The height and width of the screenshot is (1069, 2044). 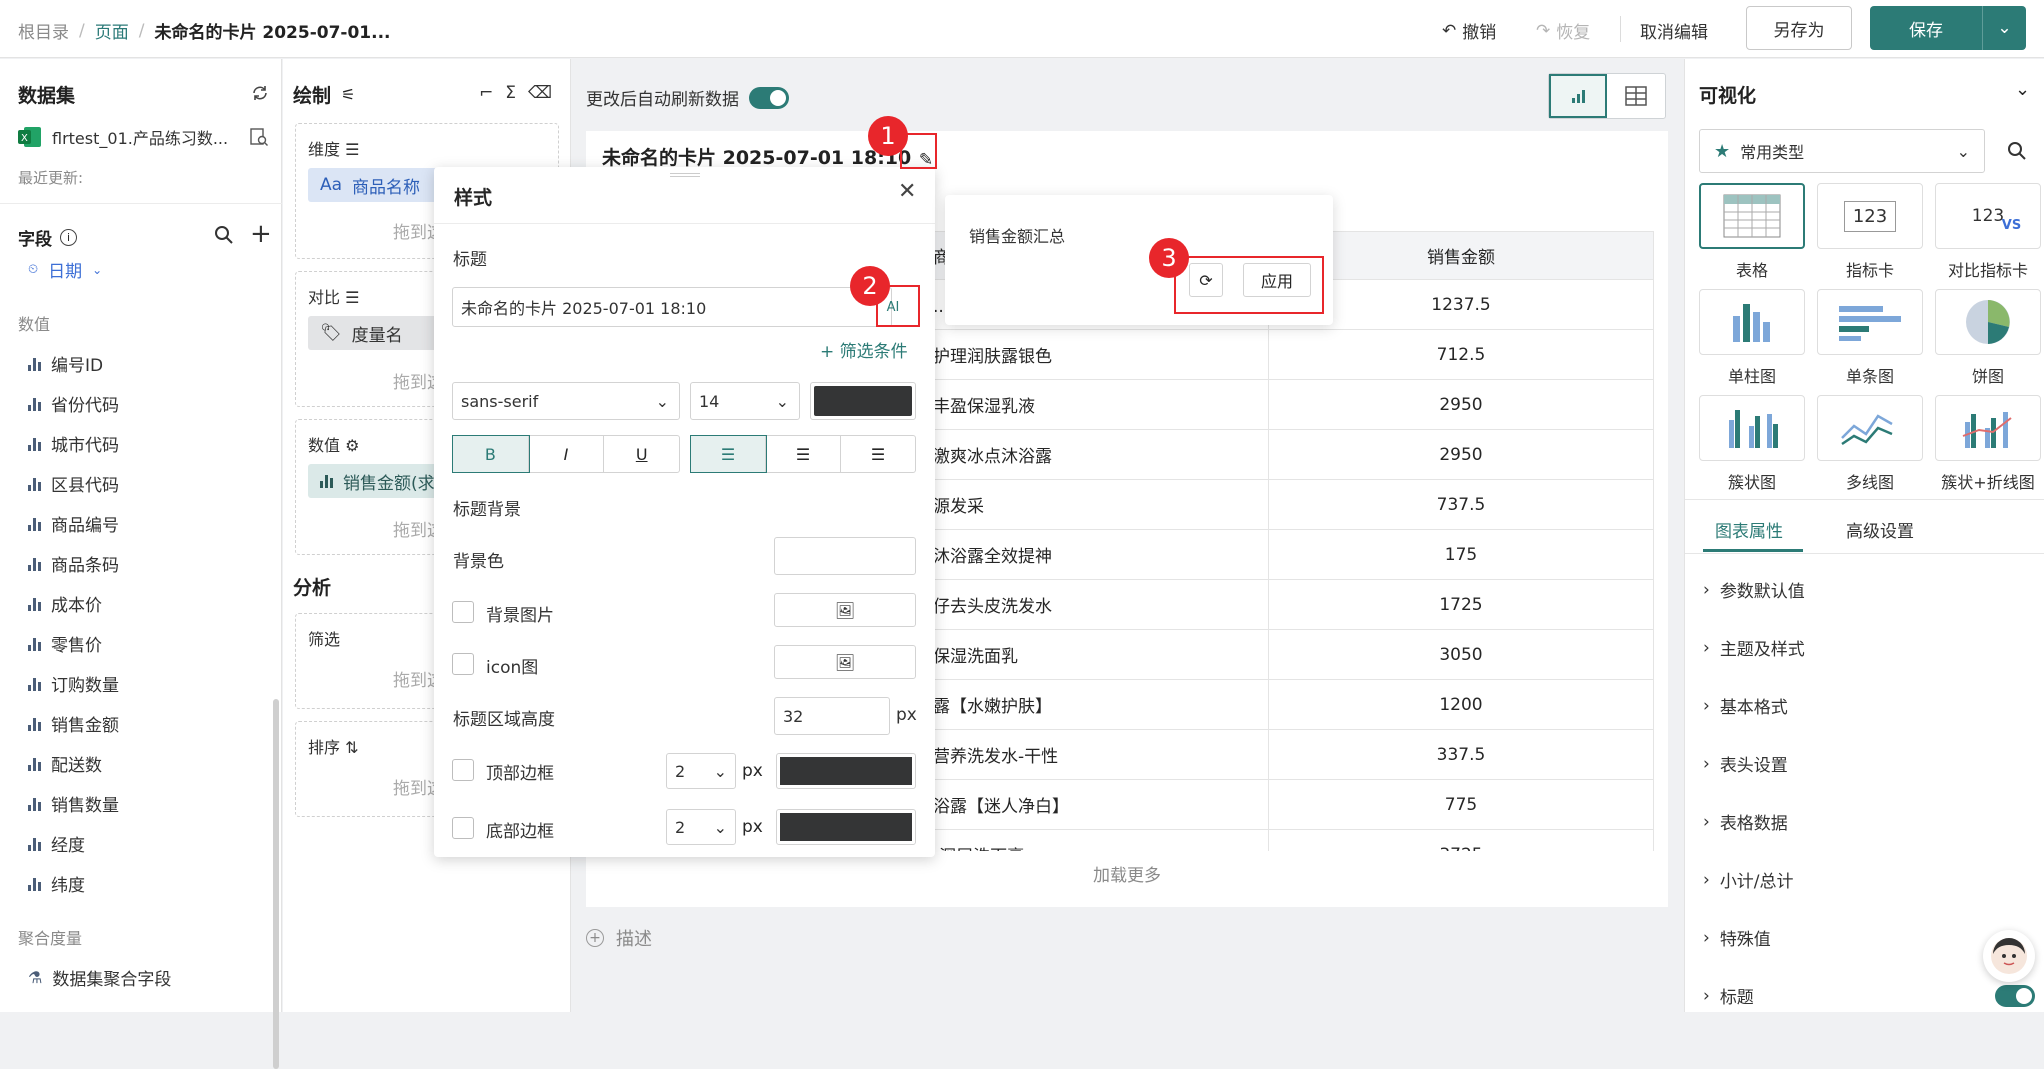 What do you see at coordinates (491, 454) in the screenshot?
I see `bold-button: B` at bounding box center [491, 454].